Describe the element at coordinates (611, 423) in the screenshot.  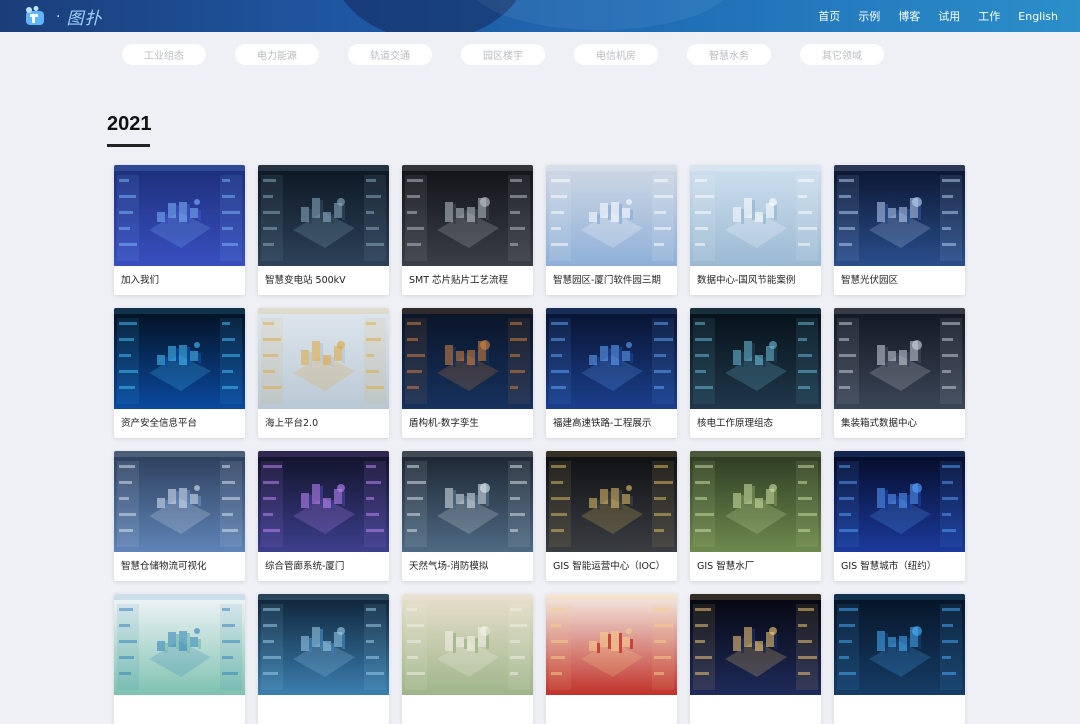
I see `project-title: 福建高速铁路-工程展示` at that location.